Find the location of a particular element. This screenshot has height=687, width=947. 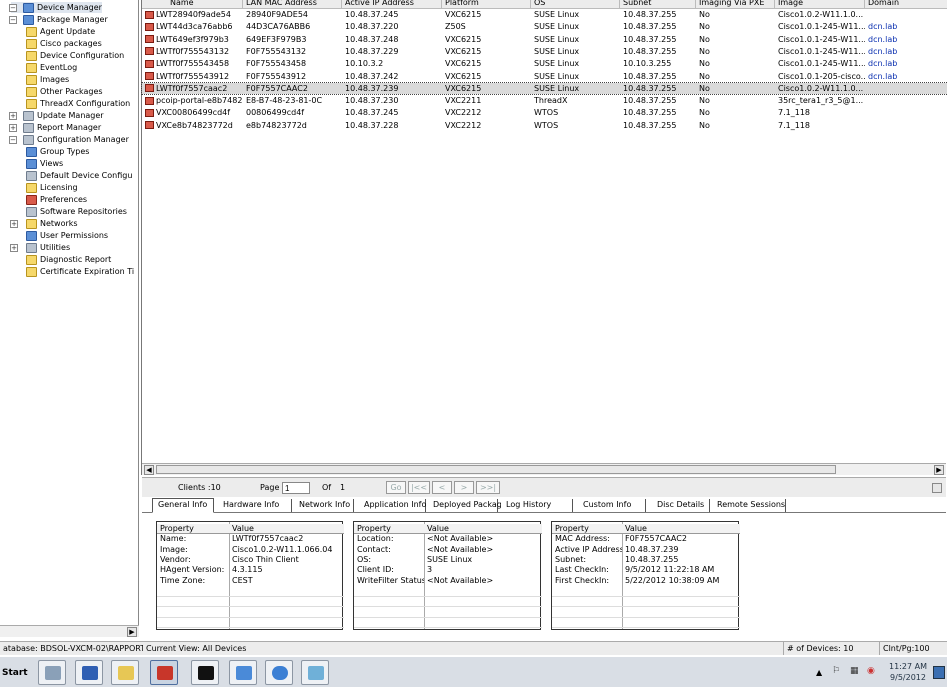

tab-application-info: Application Info is located at coordinates (392, 505).